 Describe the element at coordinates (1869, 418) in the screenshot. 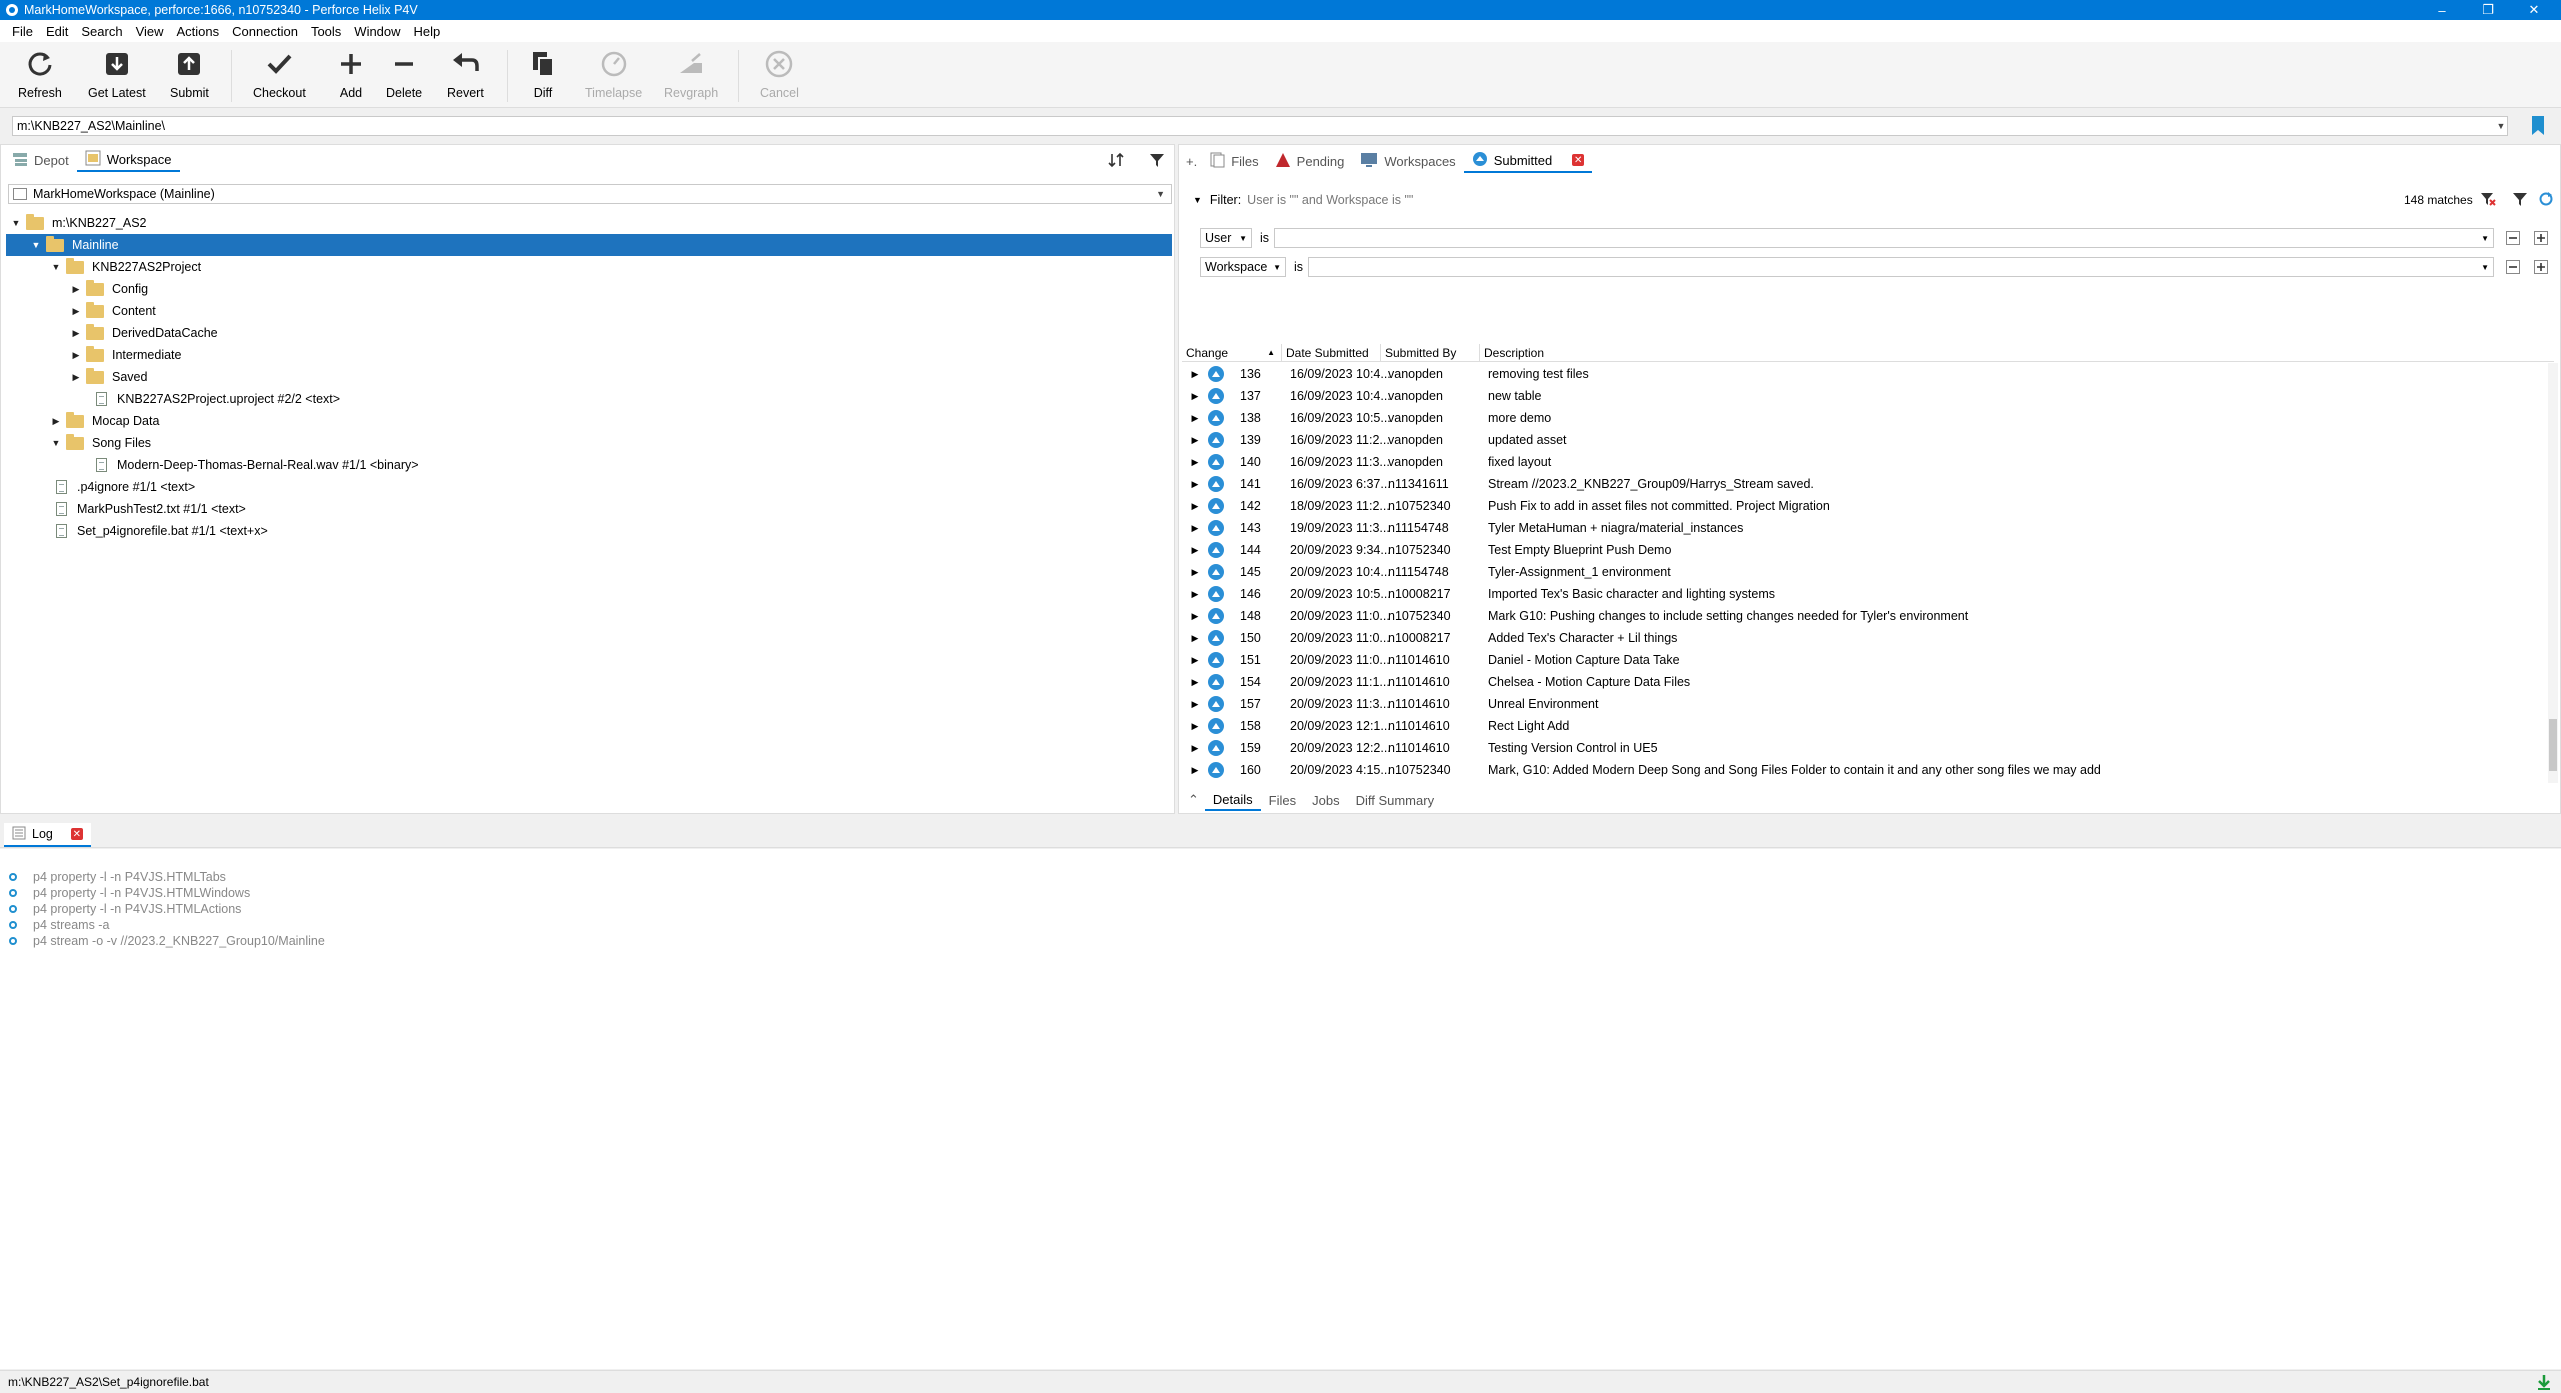

I see `table-row: ▶ 138 16/09/2023 10:5... vanopden more demo` at that location.